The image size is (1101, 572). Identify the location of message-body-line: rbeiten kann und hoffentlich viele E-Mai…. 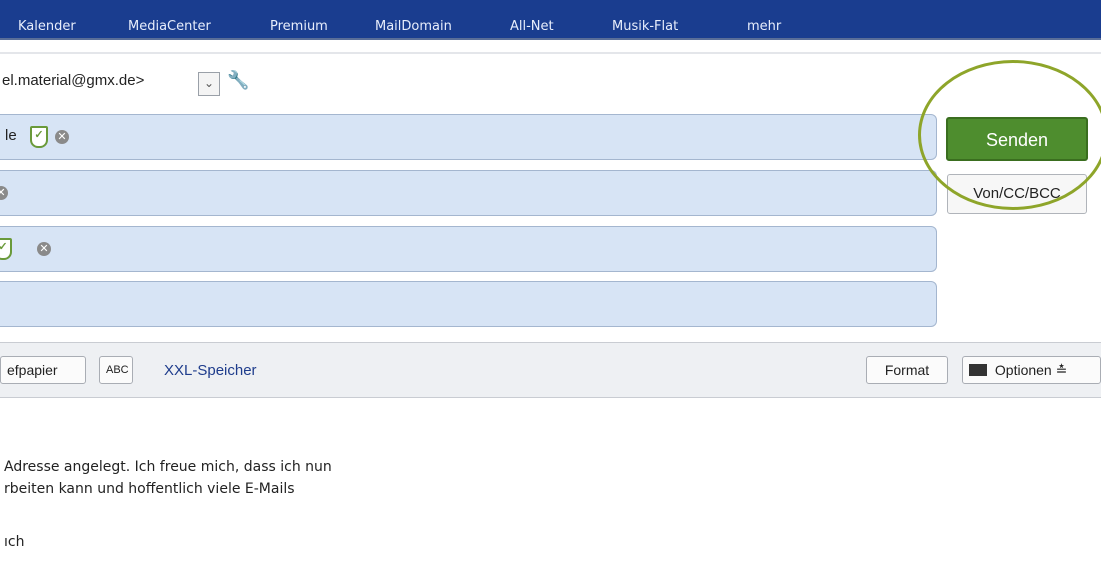
(149, 489).